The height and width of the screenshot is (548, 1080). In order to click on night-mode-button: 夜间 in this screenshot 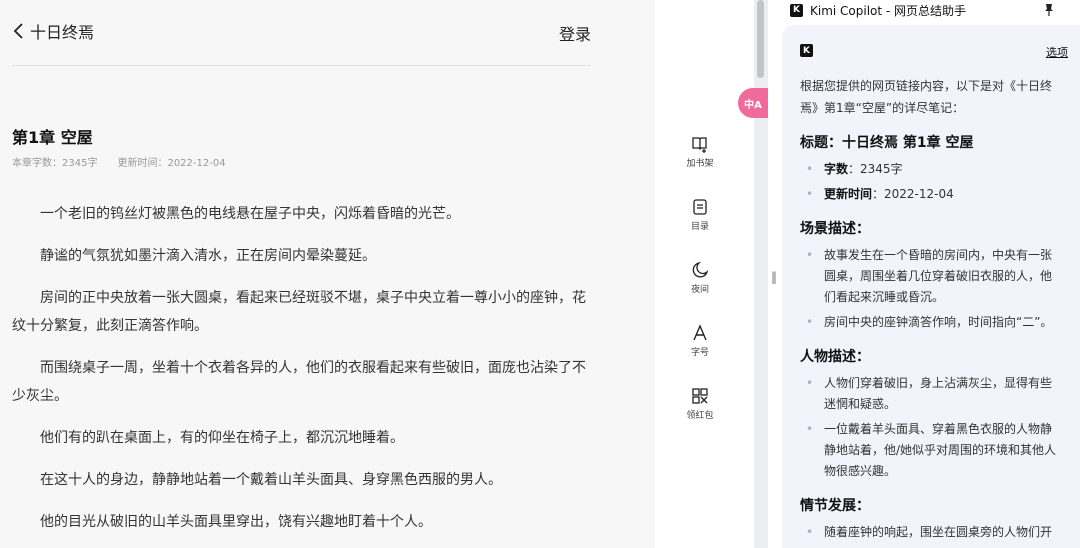, I will do `click(700, 278)`.